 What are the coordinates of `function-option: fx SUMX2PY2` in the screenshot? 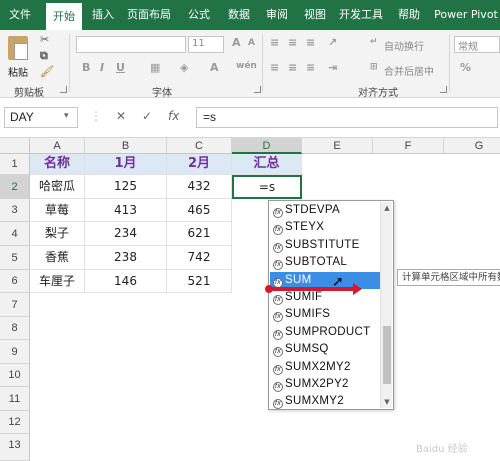 It's located at (325, 384).